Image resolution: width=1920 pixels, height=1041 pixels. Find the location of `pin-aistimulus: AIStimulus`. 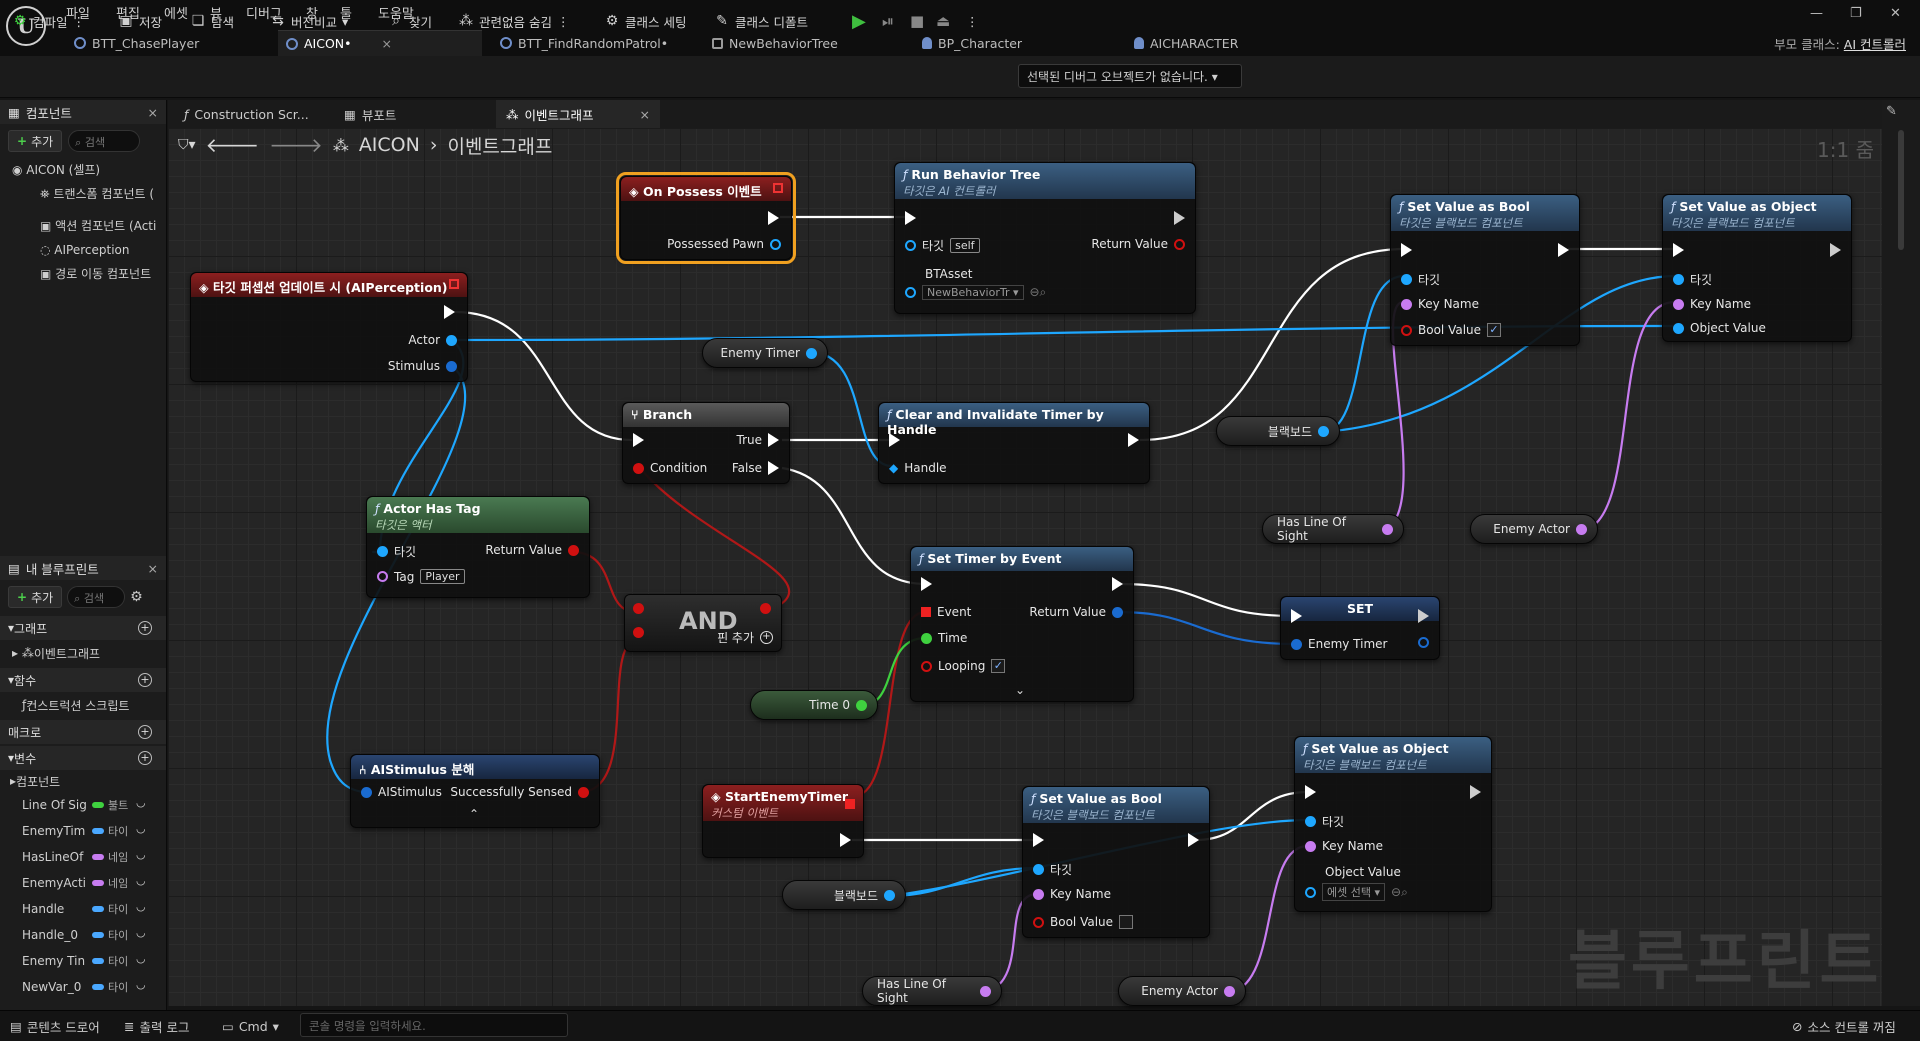

pin-aistimulus: AIStimulus is located at coordinates (401, 792).